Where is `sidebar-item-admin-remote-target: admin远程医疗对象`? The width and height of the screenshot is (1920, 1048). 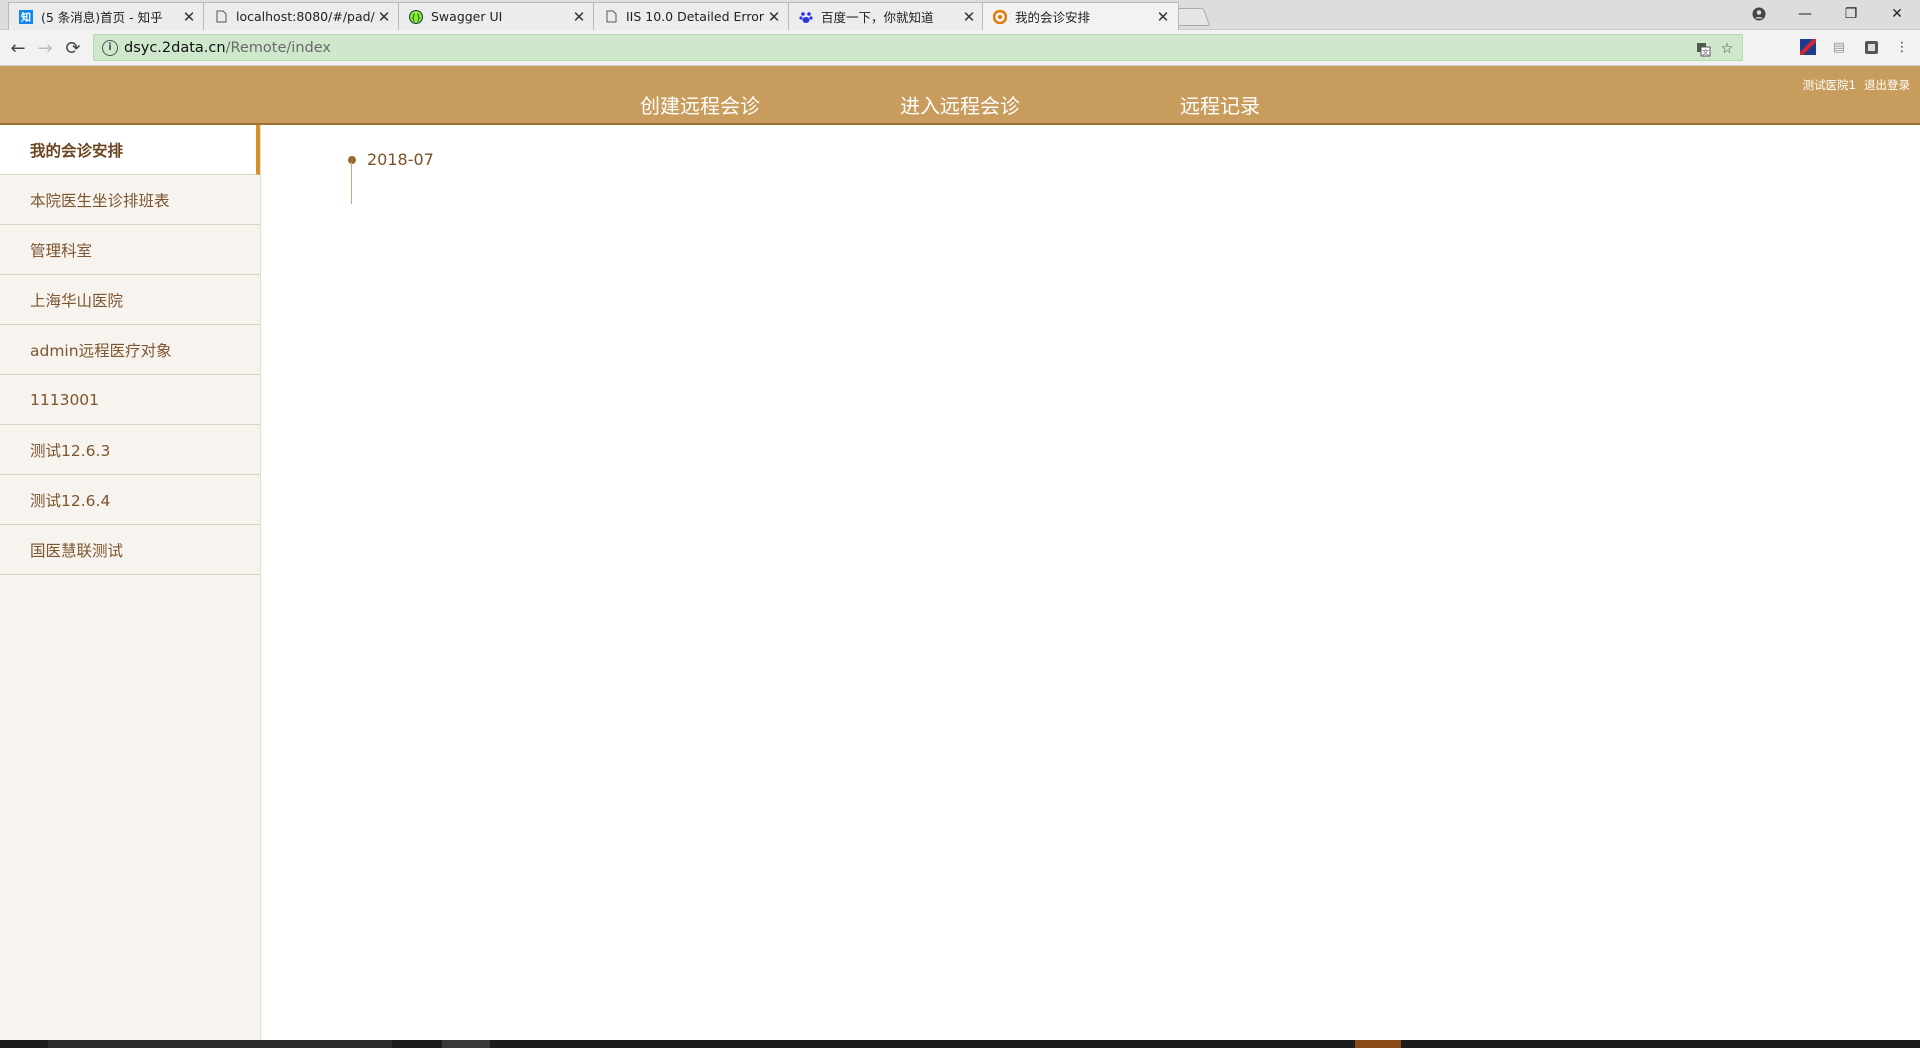
sidebar-item-admin-remote-target: admin远程医疗对象 is located at coordinates (130, 350).